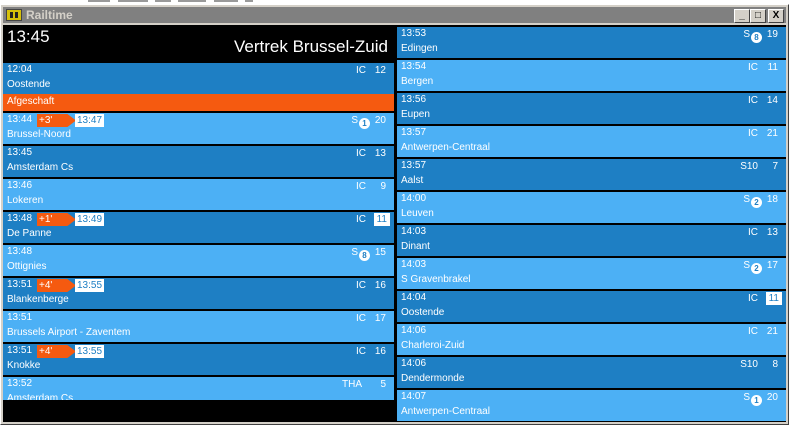  Describe the element at coordinates (415, 246) in the screenshot. I see `destination-name: Dinant` at that location.